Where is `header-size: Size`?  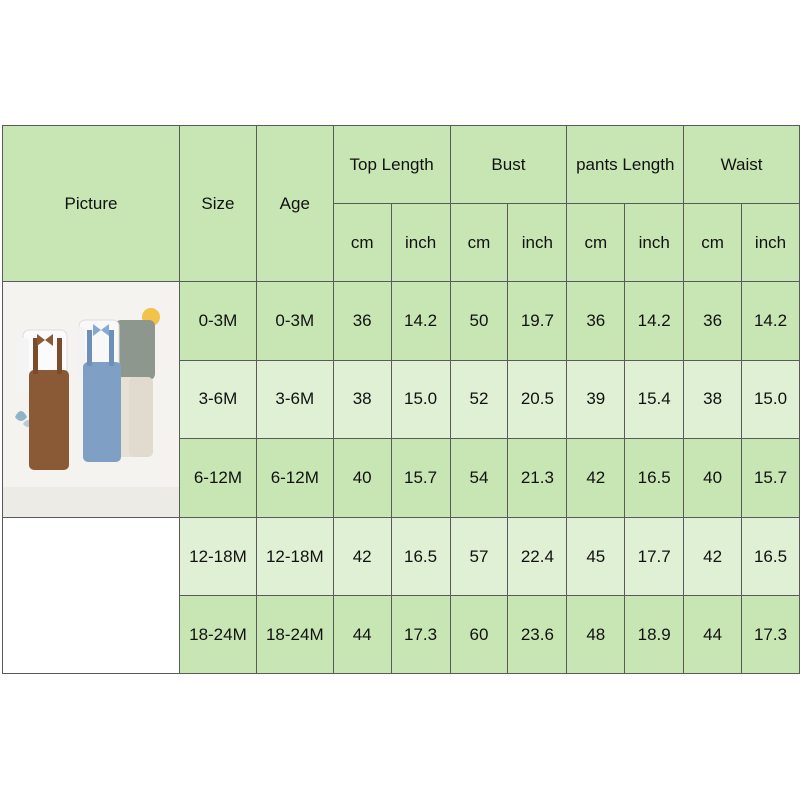 header-size: Size is located at coordinates (218, 203).